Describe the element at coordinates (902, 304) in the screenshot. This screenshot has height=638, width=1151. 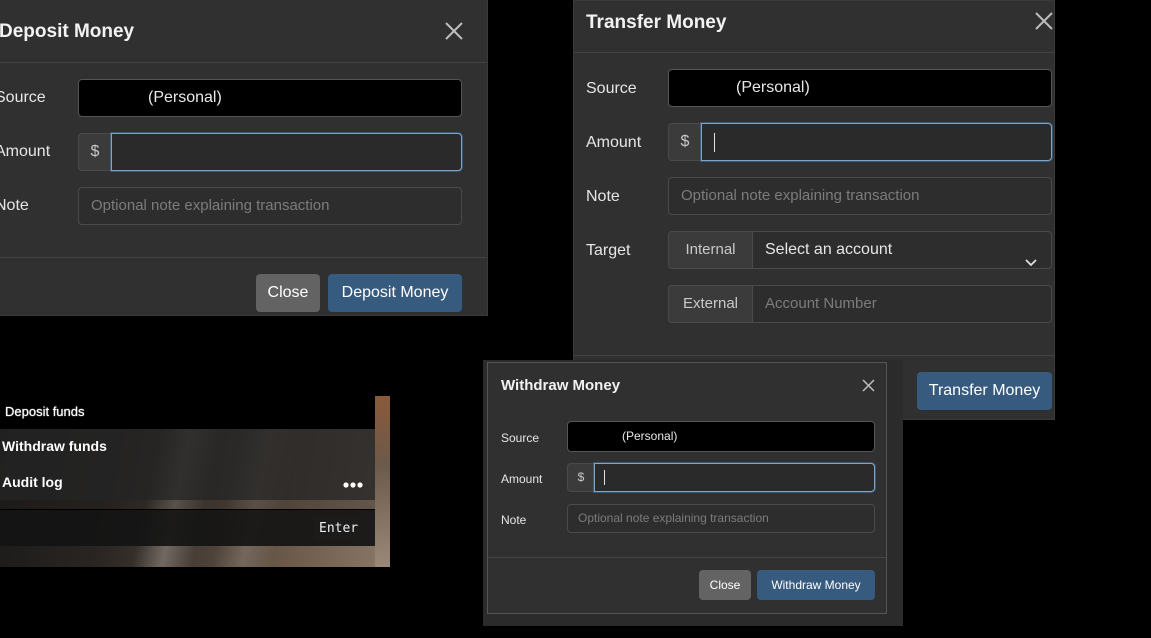
I see `account-number-input: Account Number` at that location.